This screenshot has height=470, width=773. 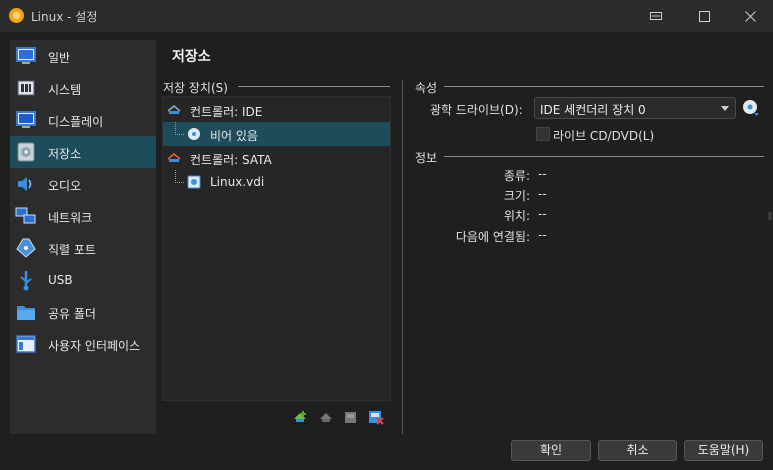 What do you see at coordinates (476, 110) in the screenshot?
I see `optical-drive-label: 광학 드라이브(D):` at bounding box center [476, 110].